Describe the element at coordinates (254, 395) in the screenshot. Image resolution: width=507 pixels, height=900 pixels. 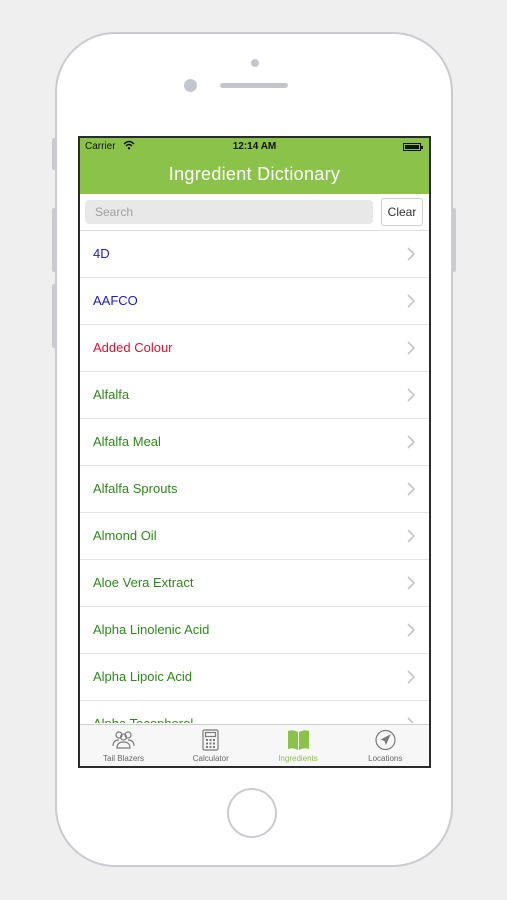
I see `list-item: Alfalfa` at that location.